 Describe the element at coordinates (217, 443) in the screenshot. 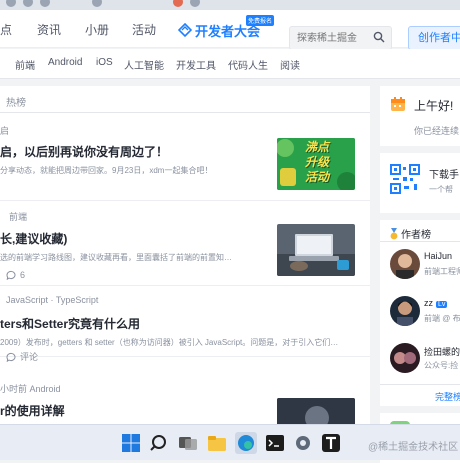

I see `file-explorer-icon` at that location.